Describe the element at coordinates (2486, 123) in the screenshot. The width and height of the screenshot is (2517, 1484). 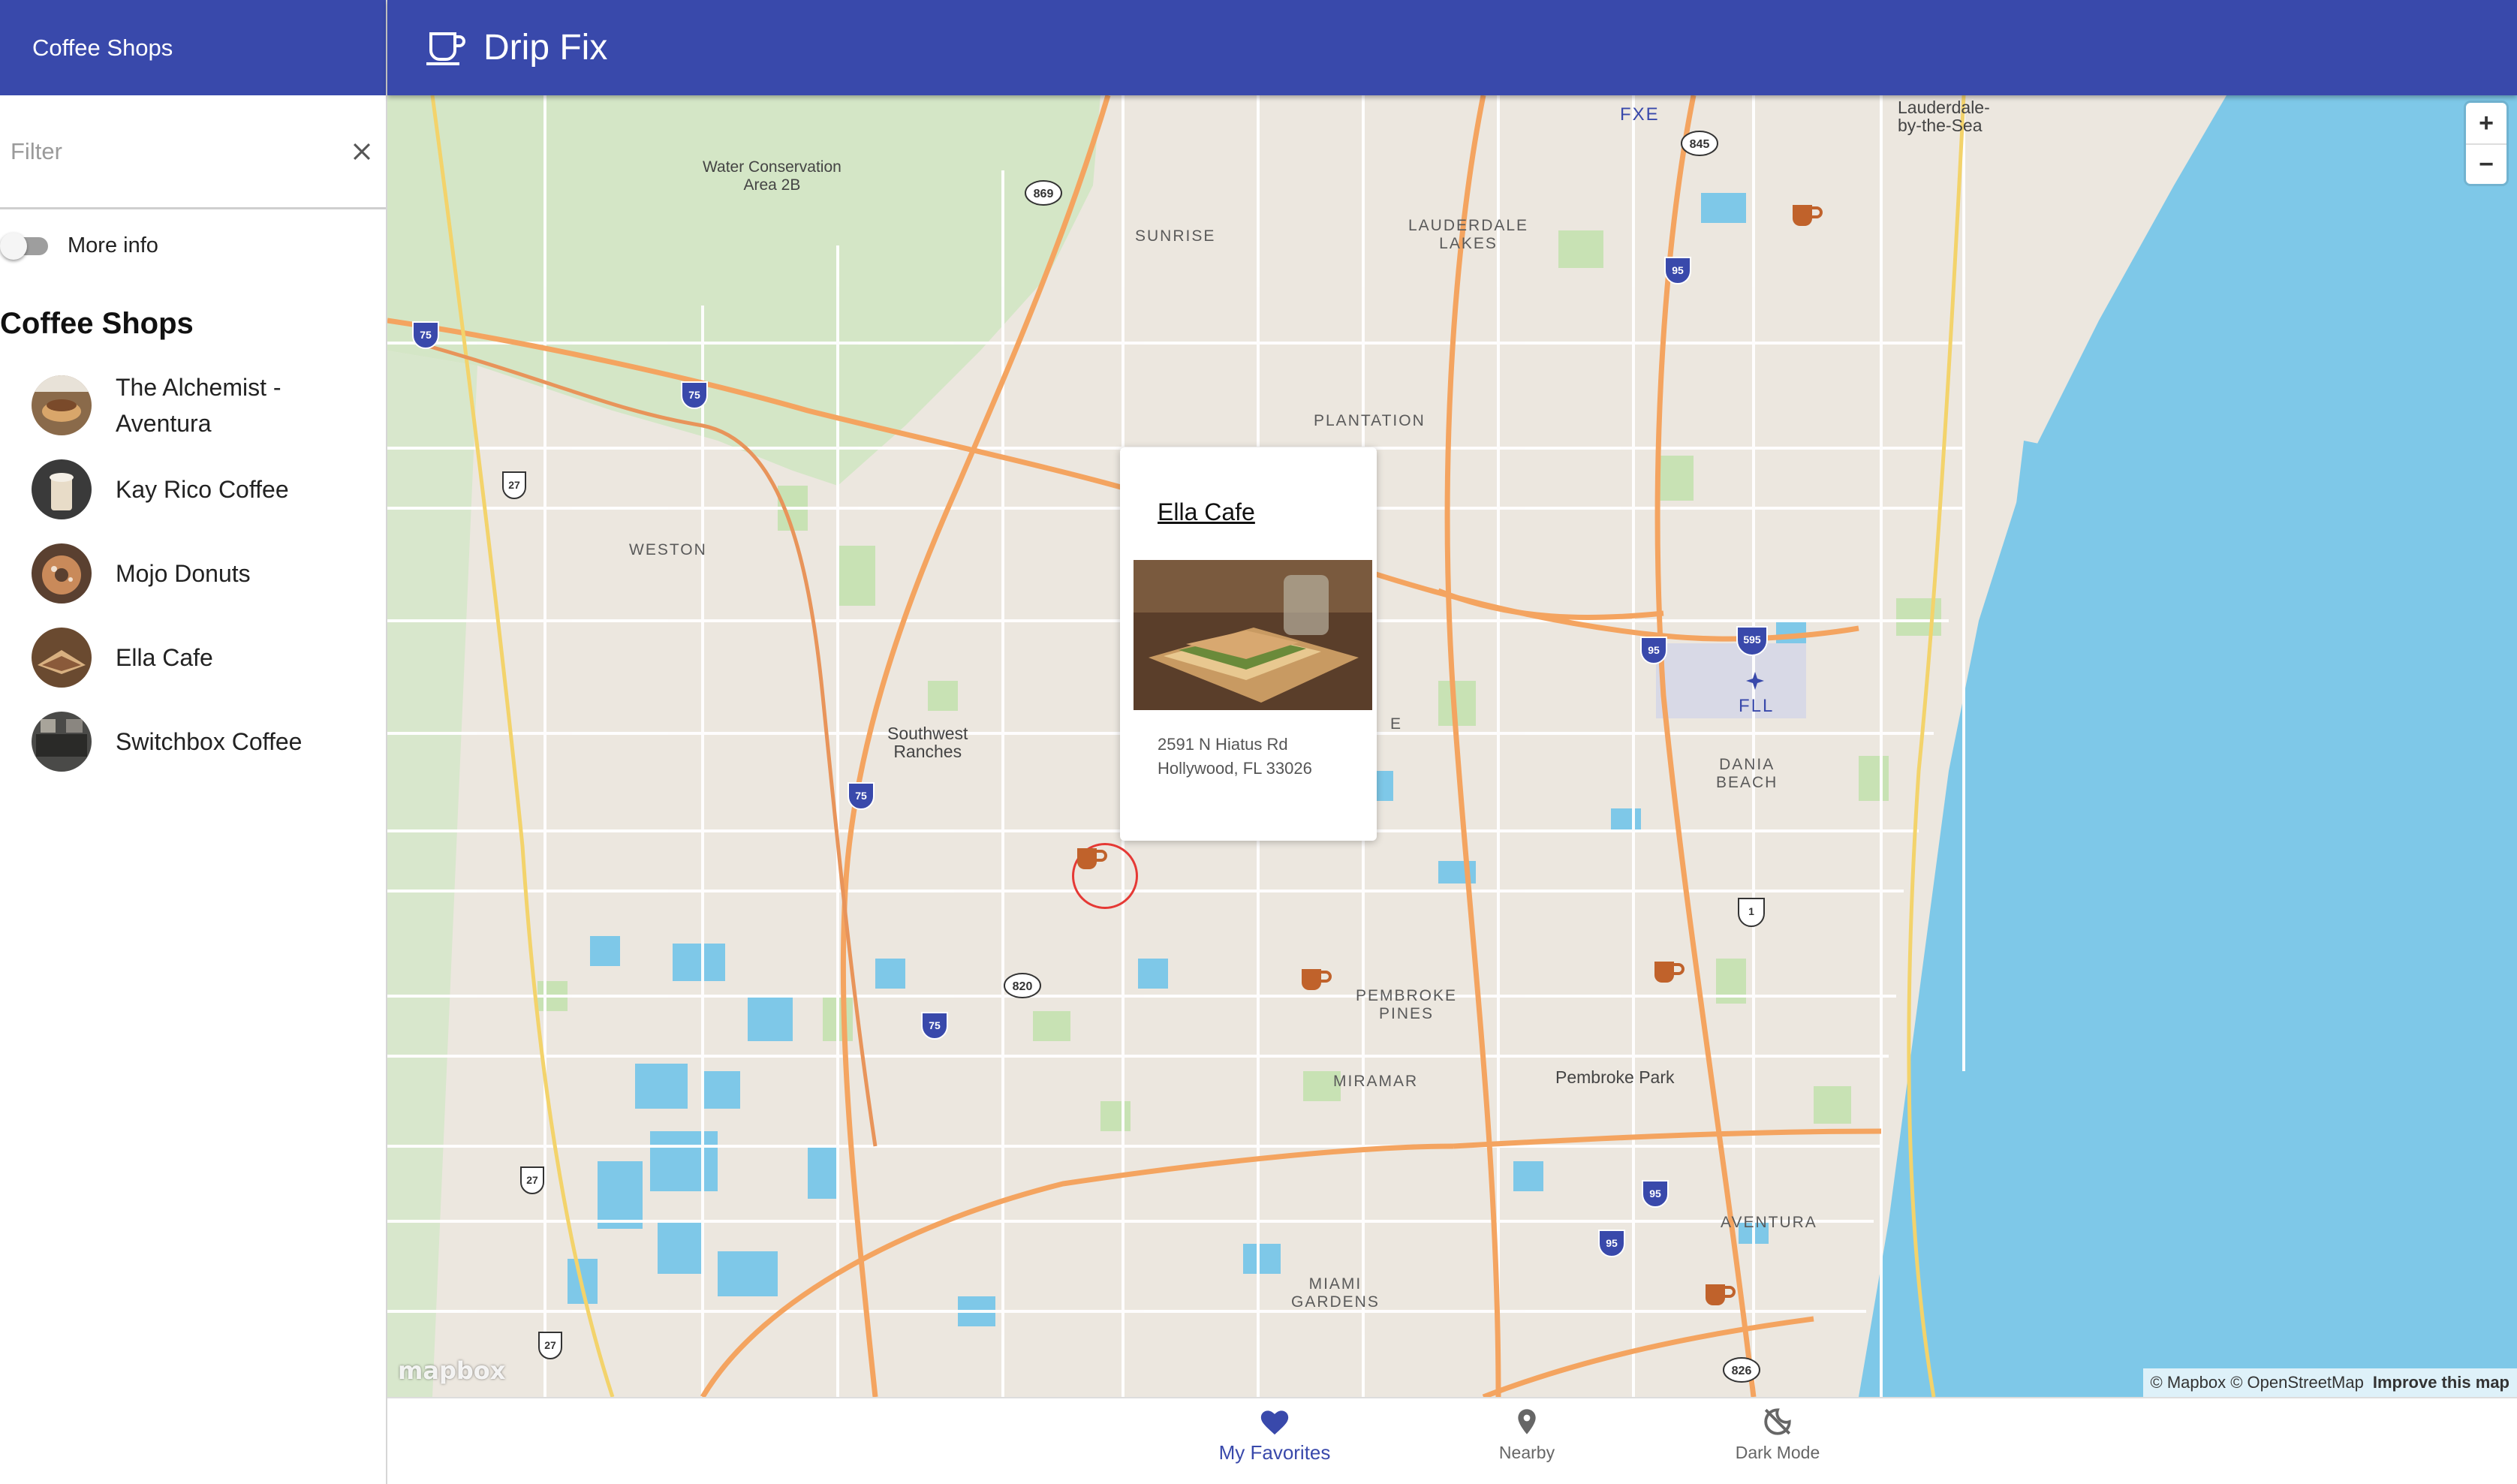
I see `zoom-in-button: +` at that location.